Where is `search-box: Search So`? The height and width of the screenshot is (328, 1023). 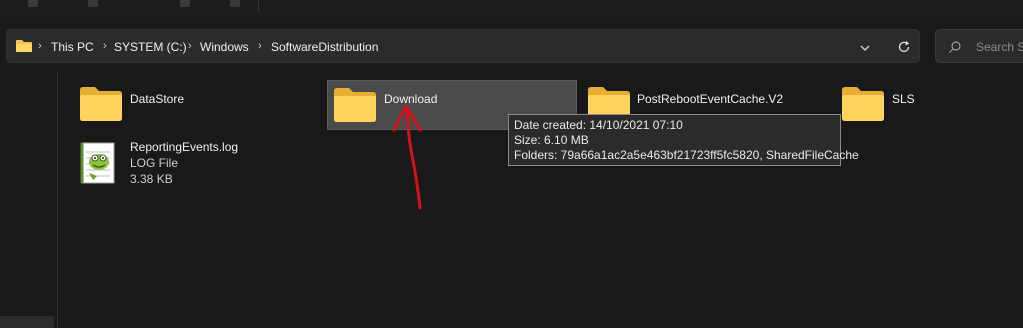
search-box: Search So is located at coordinates (979, 46).